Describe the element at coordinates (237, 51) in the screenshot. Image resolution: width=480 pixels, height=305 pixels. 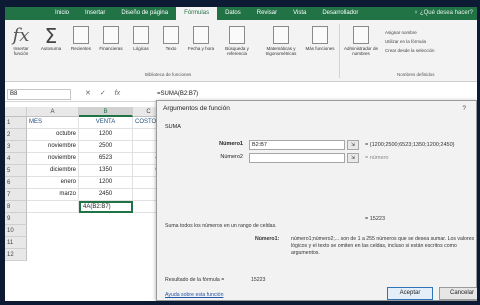
I see `lookup-label: Búsqueda y referencia` at that location.